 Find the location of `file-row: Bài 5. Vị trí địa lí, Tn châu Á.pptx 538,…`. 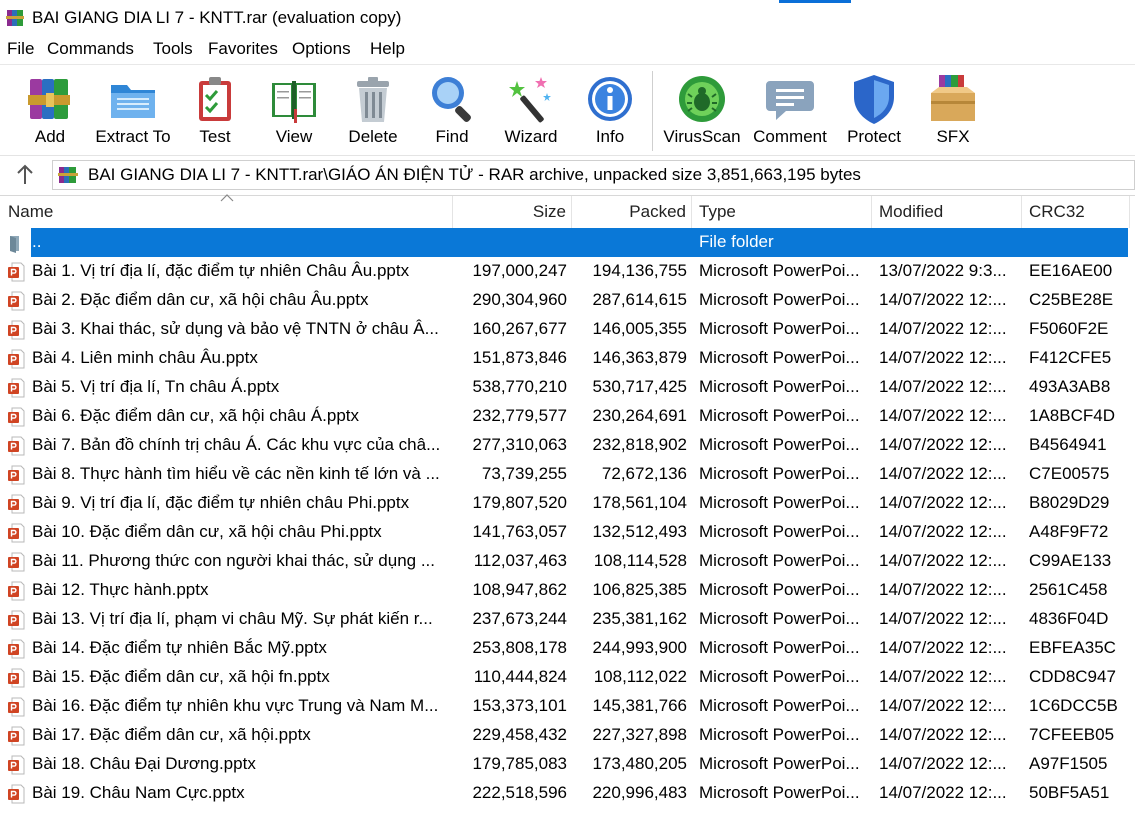

file-row: Bài 5. Vị trí địa lí, Tn châu Á.pptx 538,… is located at coordinates (565, 387).